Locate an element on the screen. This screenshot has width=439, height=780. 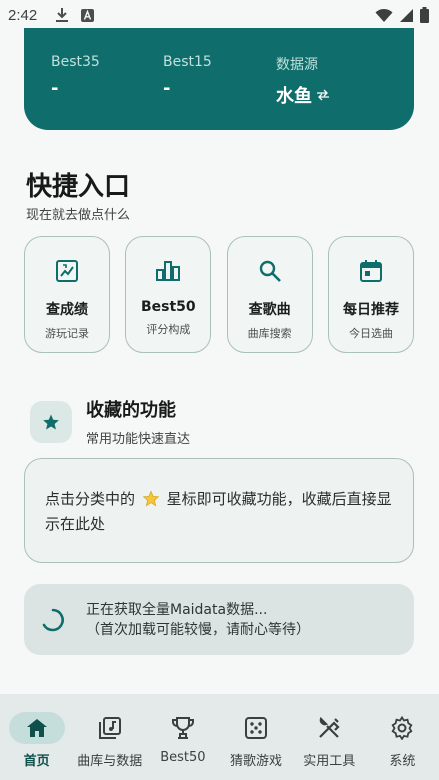
stat-label: Best15 is located at coordinates (187, 62).